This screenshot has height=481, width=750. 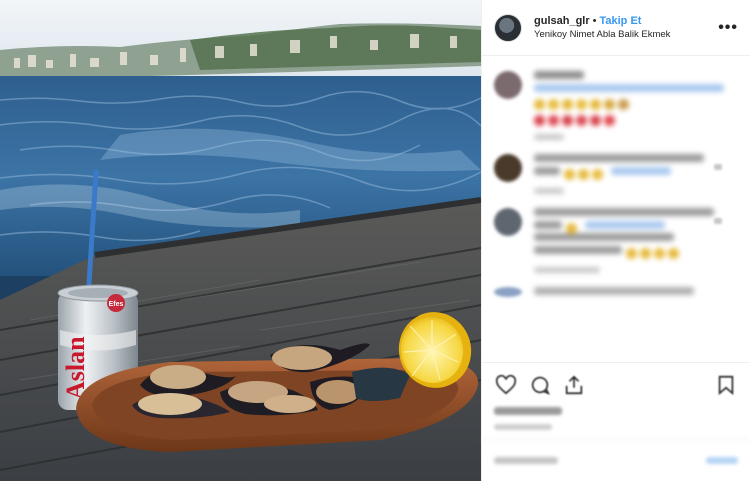 What do you see at coordinates (540, 385) in the screenshot?
I see `comment-icon` at bounding box center [540, 385].